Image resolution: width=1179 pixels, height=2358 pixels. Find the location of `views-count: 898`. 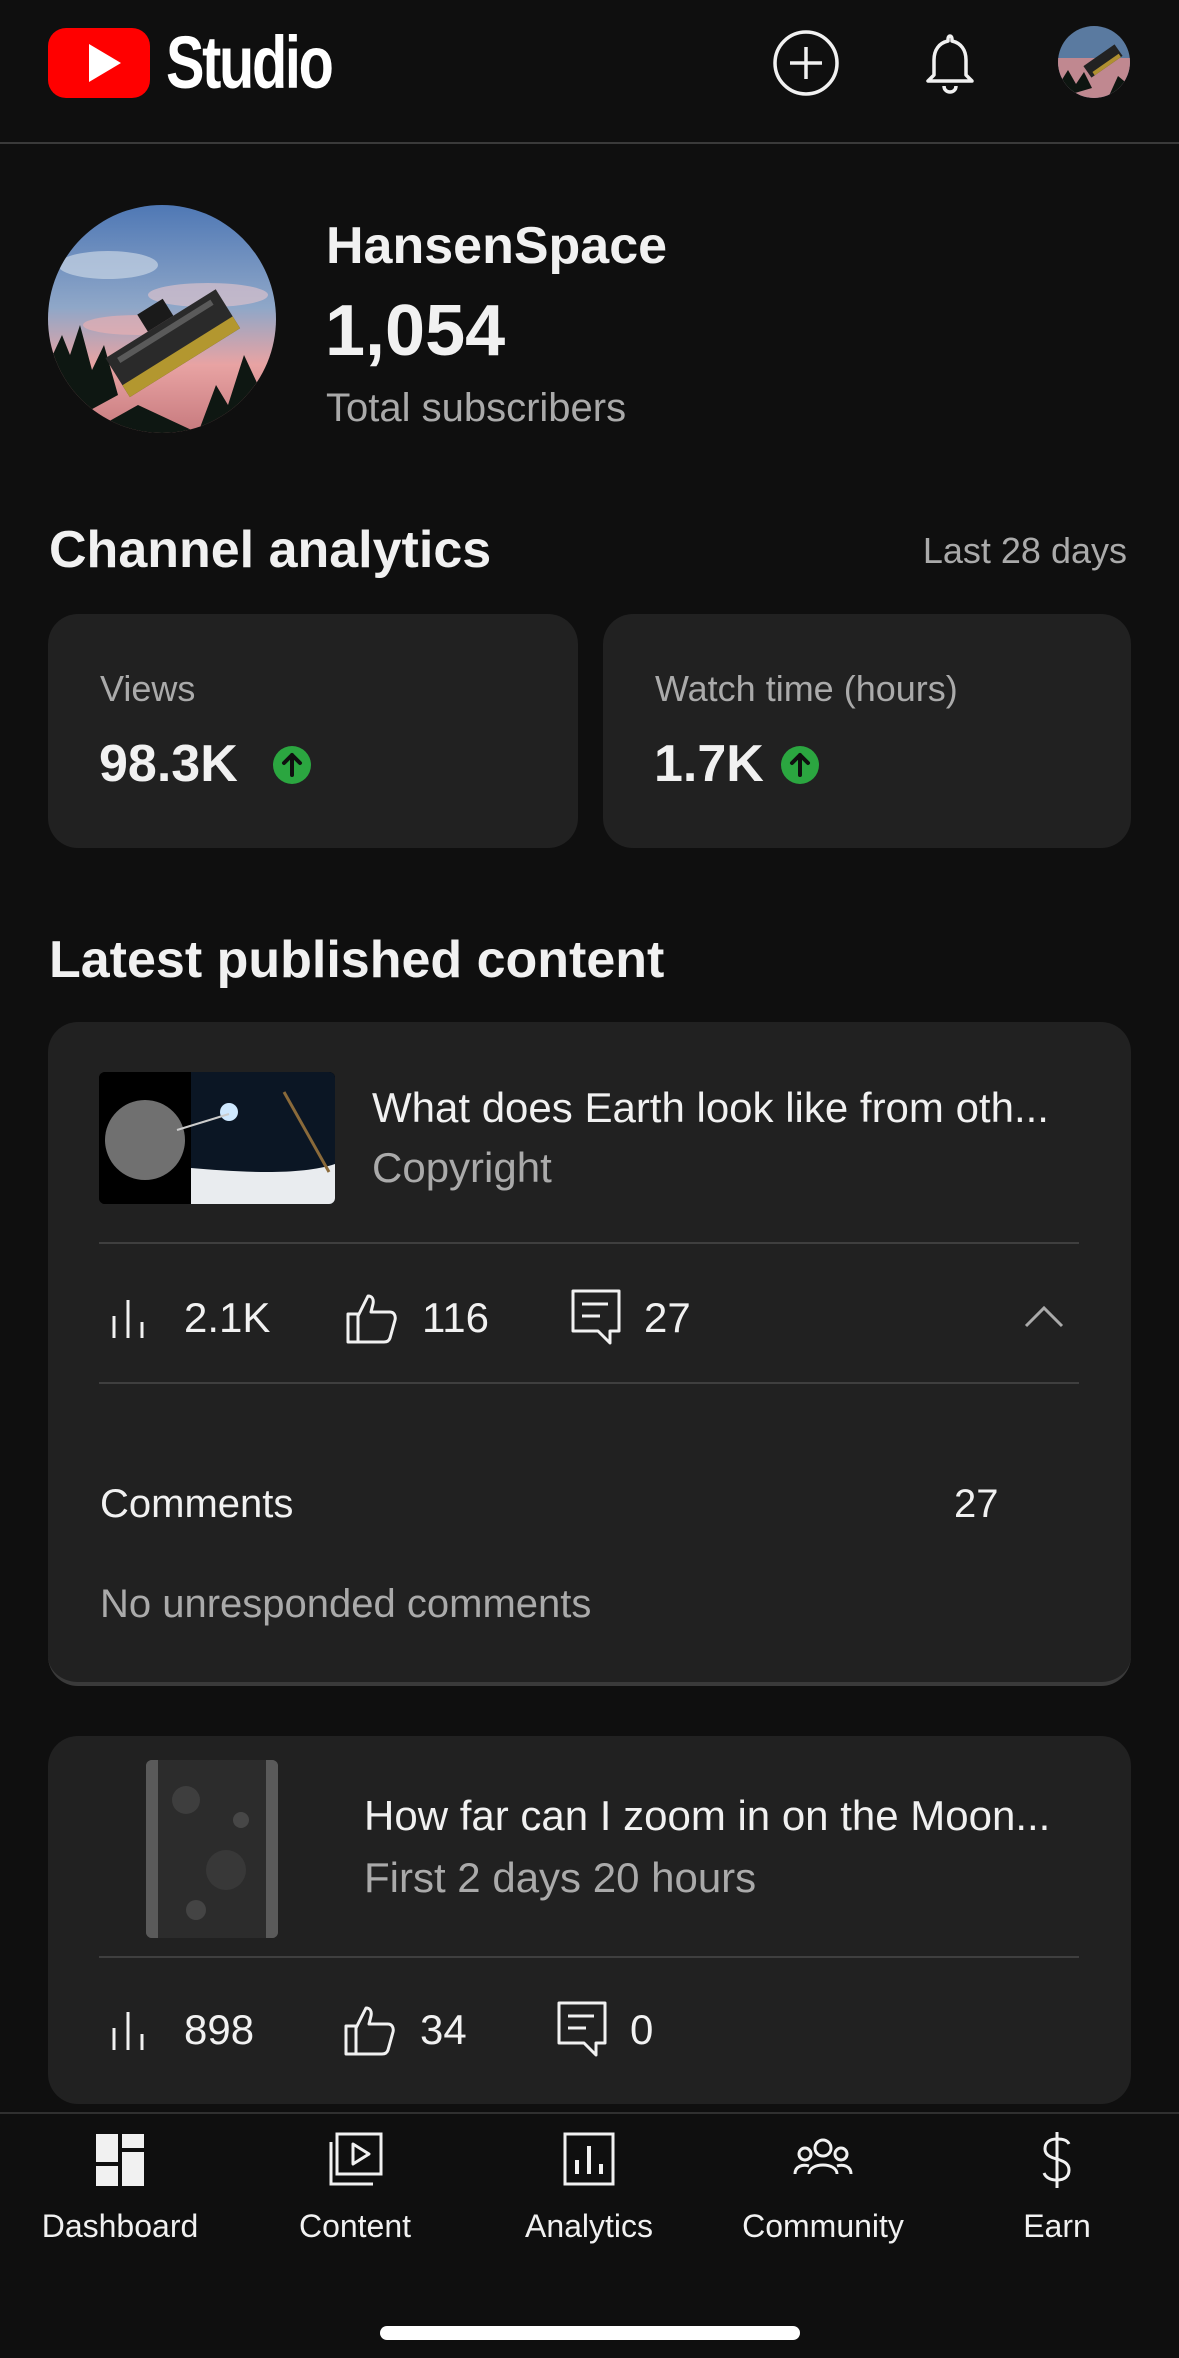

views-count: 898 is located at coordinates (219, 2029).